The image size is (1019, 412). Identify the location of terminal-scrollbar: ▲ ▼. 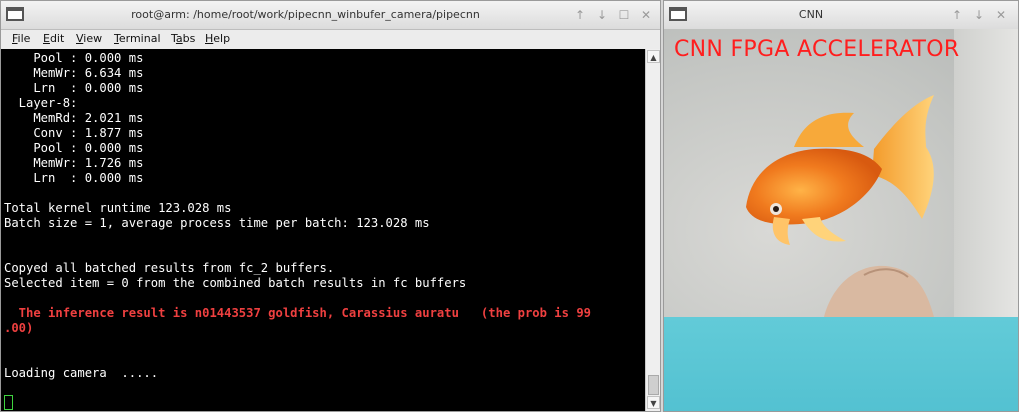
(652, 230).